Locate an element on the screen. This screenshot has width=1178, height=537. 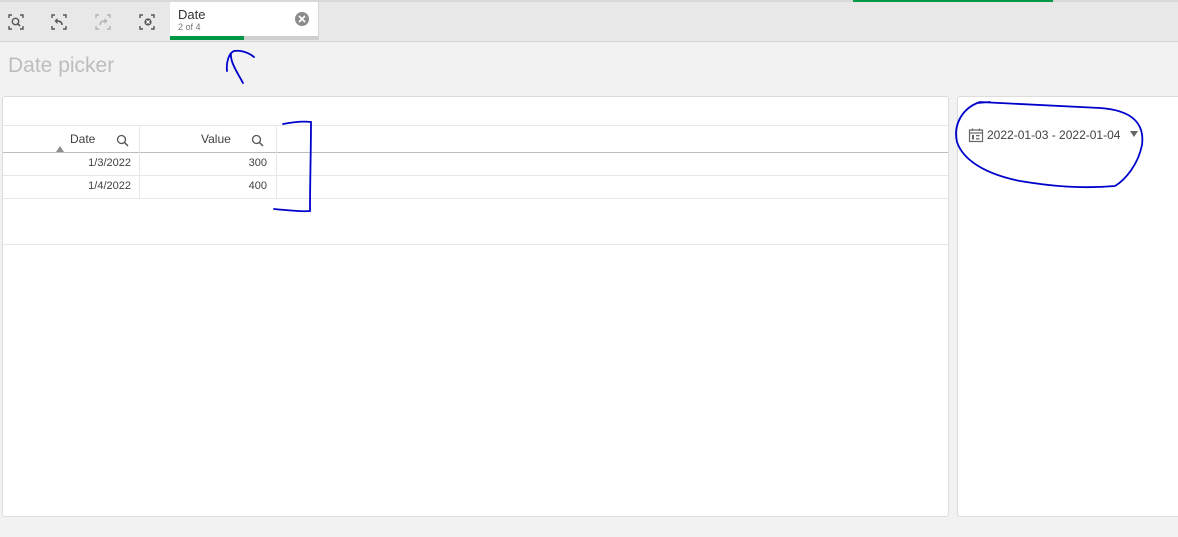
clear-all-button is located at coordinates (147, 22).